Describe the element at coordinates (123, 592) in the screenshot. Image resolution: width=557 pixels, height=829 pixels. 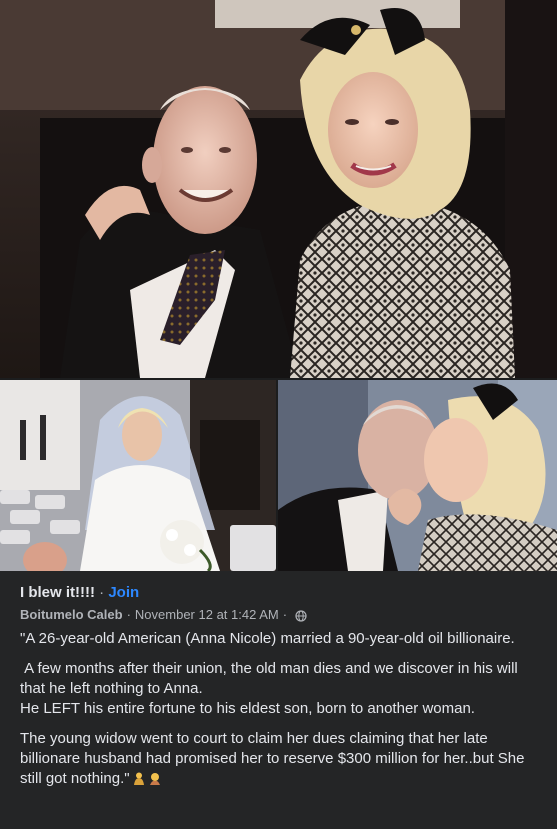
I see `join-button: Join` at that location.